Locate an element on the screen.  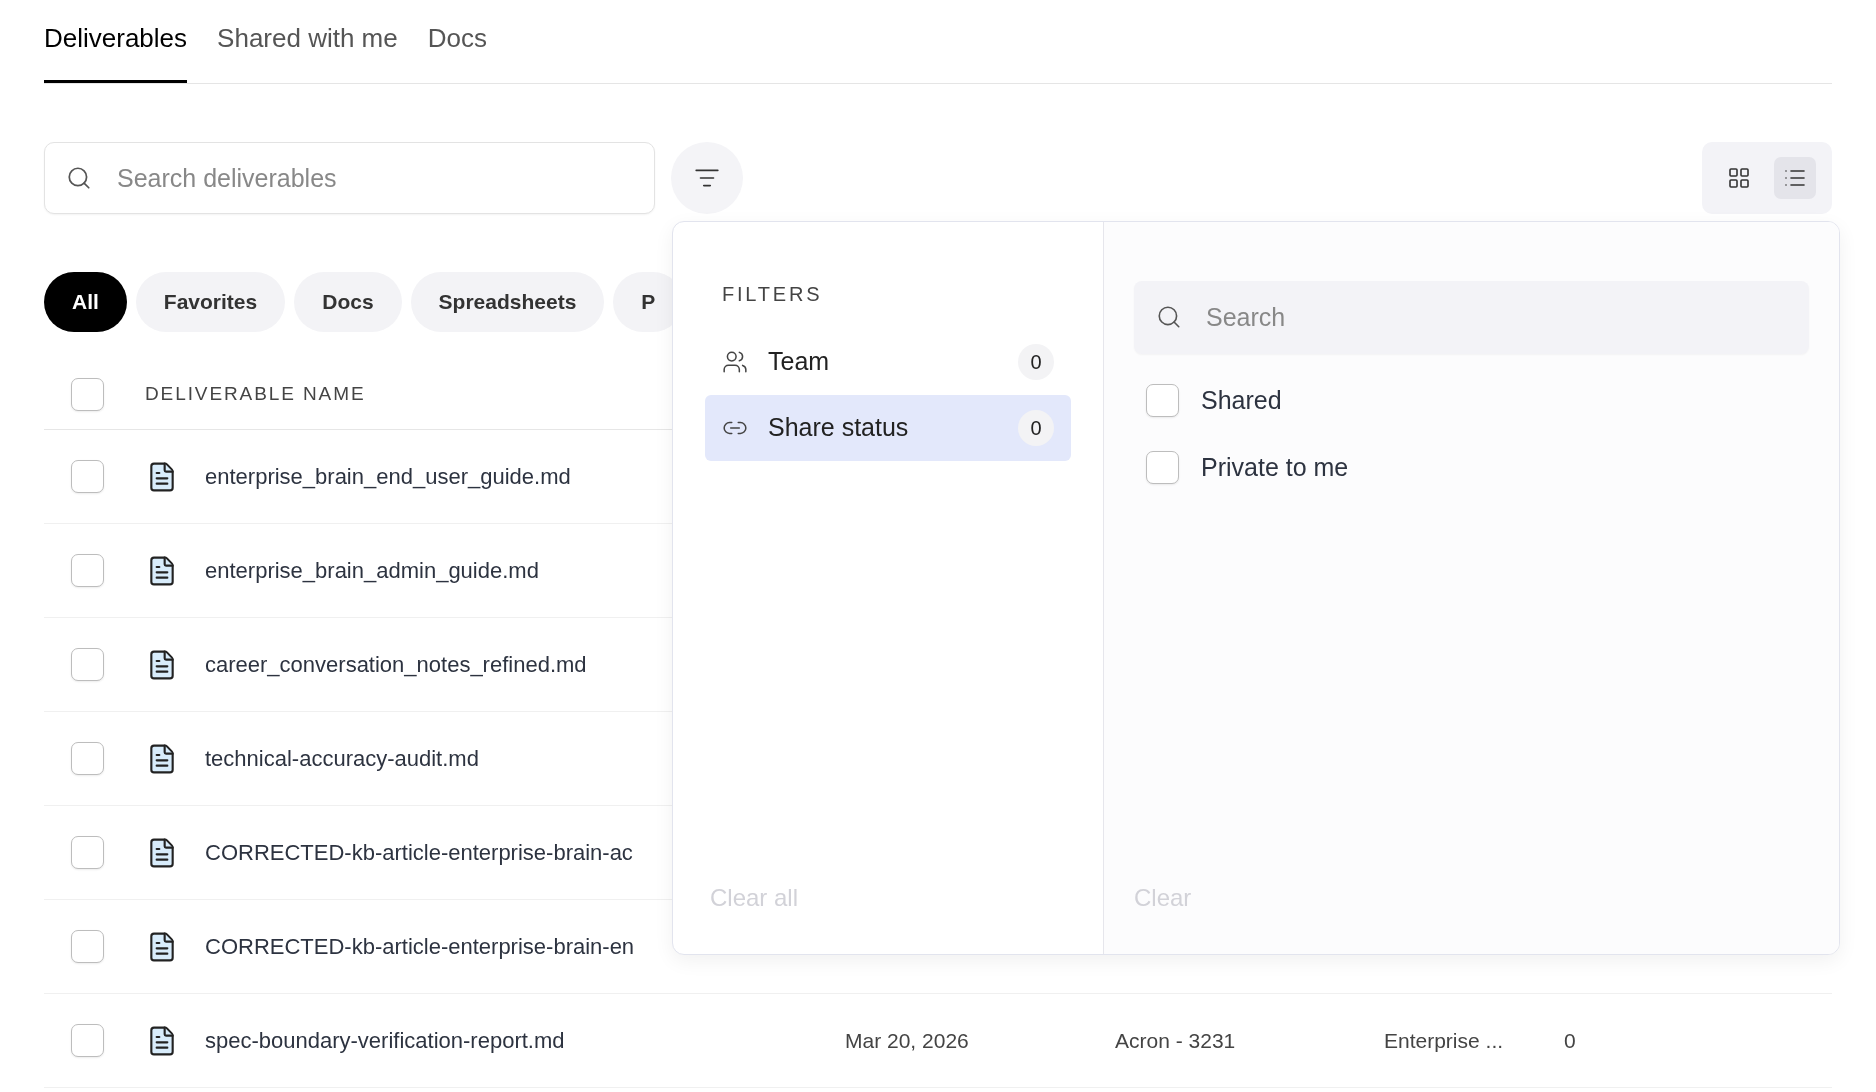
list-view-button is located at coordinates (1795, 178).